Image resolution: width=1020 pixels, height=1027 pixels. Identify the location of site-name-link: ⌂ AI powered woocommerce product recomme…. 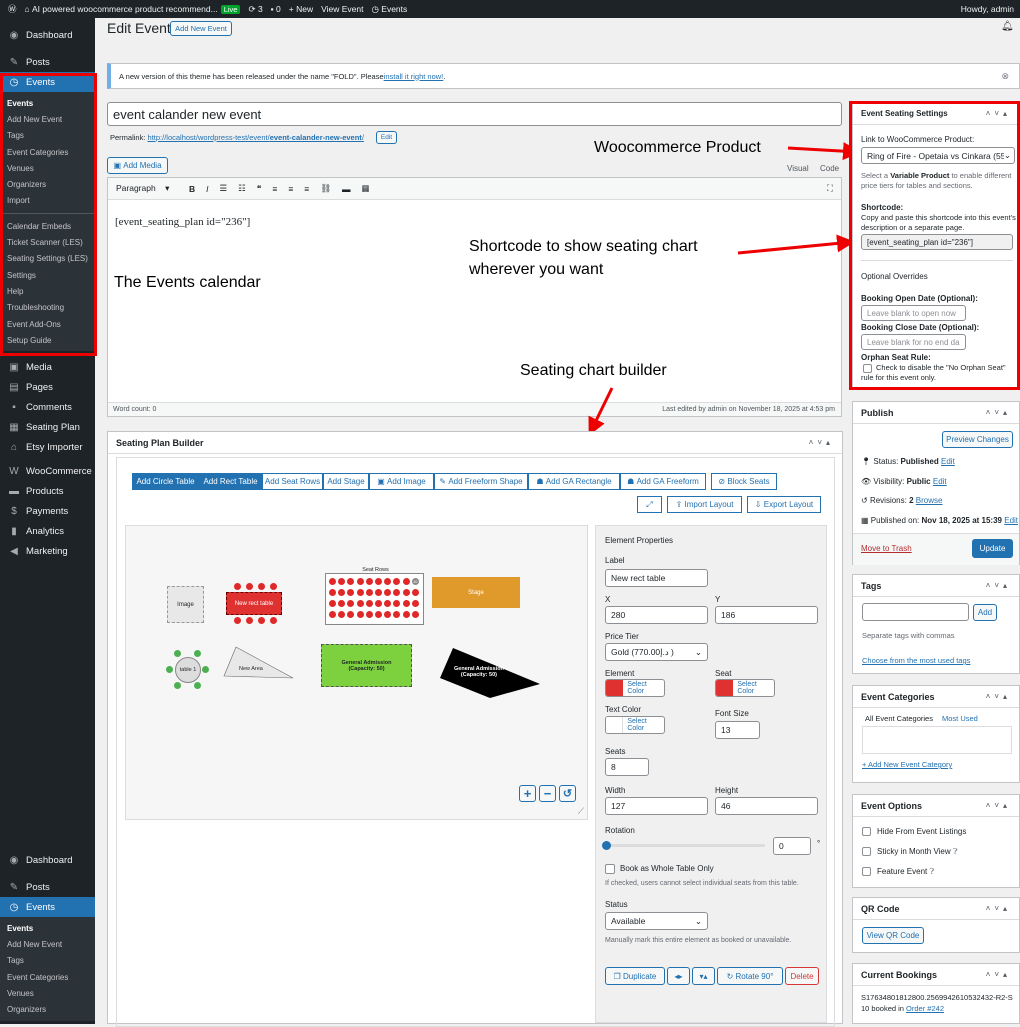
(133, 9).